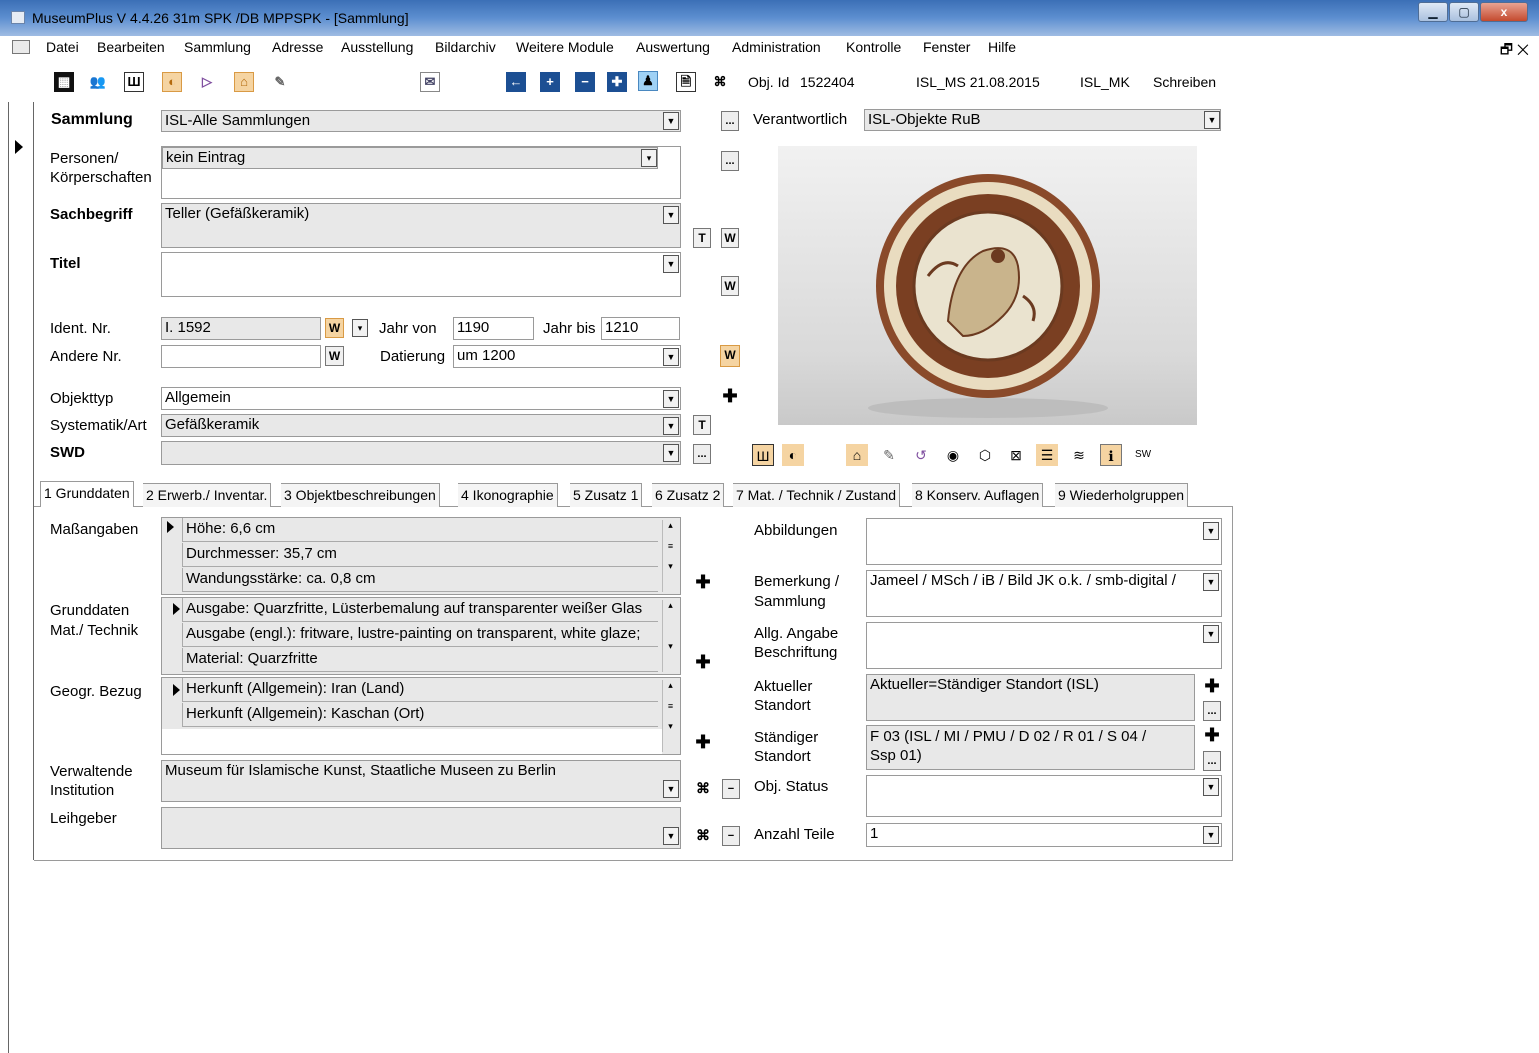 Image resolution: width=1539 pixels, height=1053 pixels. I want to click on mail-icon: ✉, so click(430, 82).